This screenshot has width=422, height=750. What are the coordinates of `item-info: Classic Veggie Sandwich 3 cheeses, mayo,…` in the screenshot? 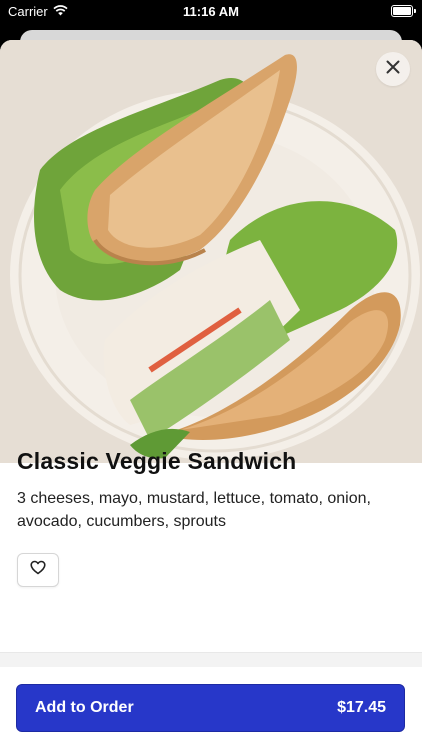 It's located at (211, 490).